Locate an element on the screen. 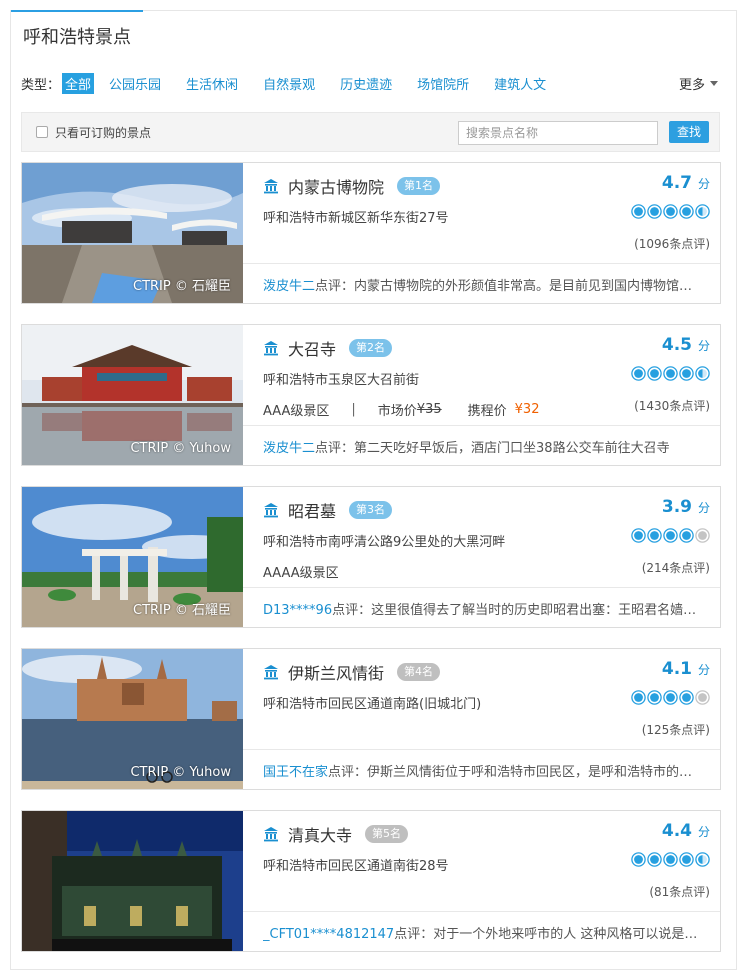 The image size is (741, 970). filter-nature: 自然景观 is located at coordinates (289, 83).